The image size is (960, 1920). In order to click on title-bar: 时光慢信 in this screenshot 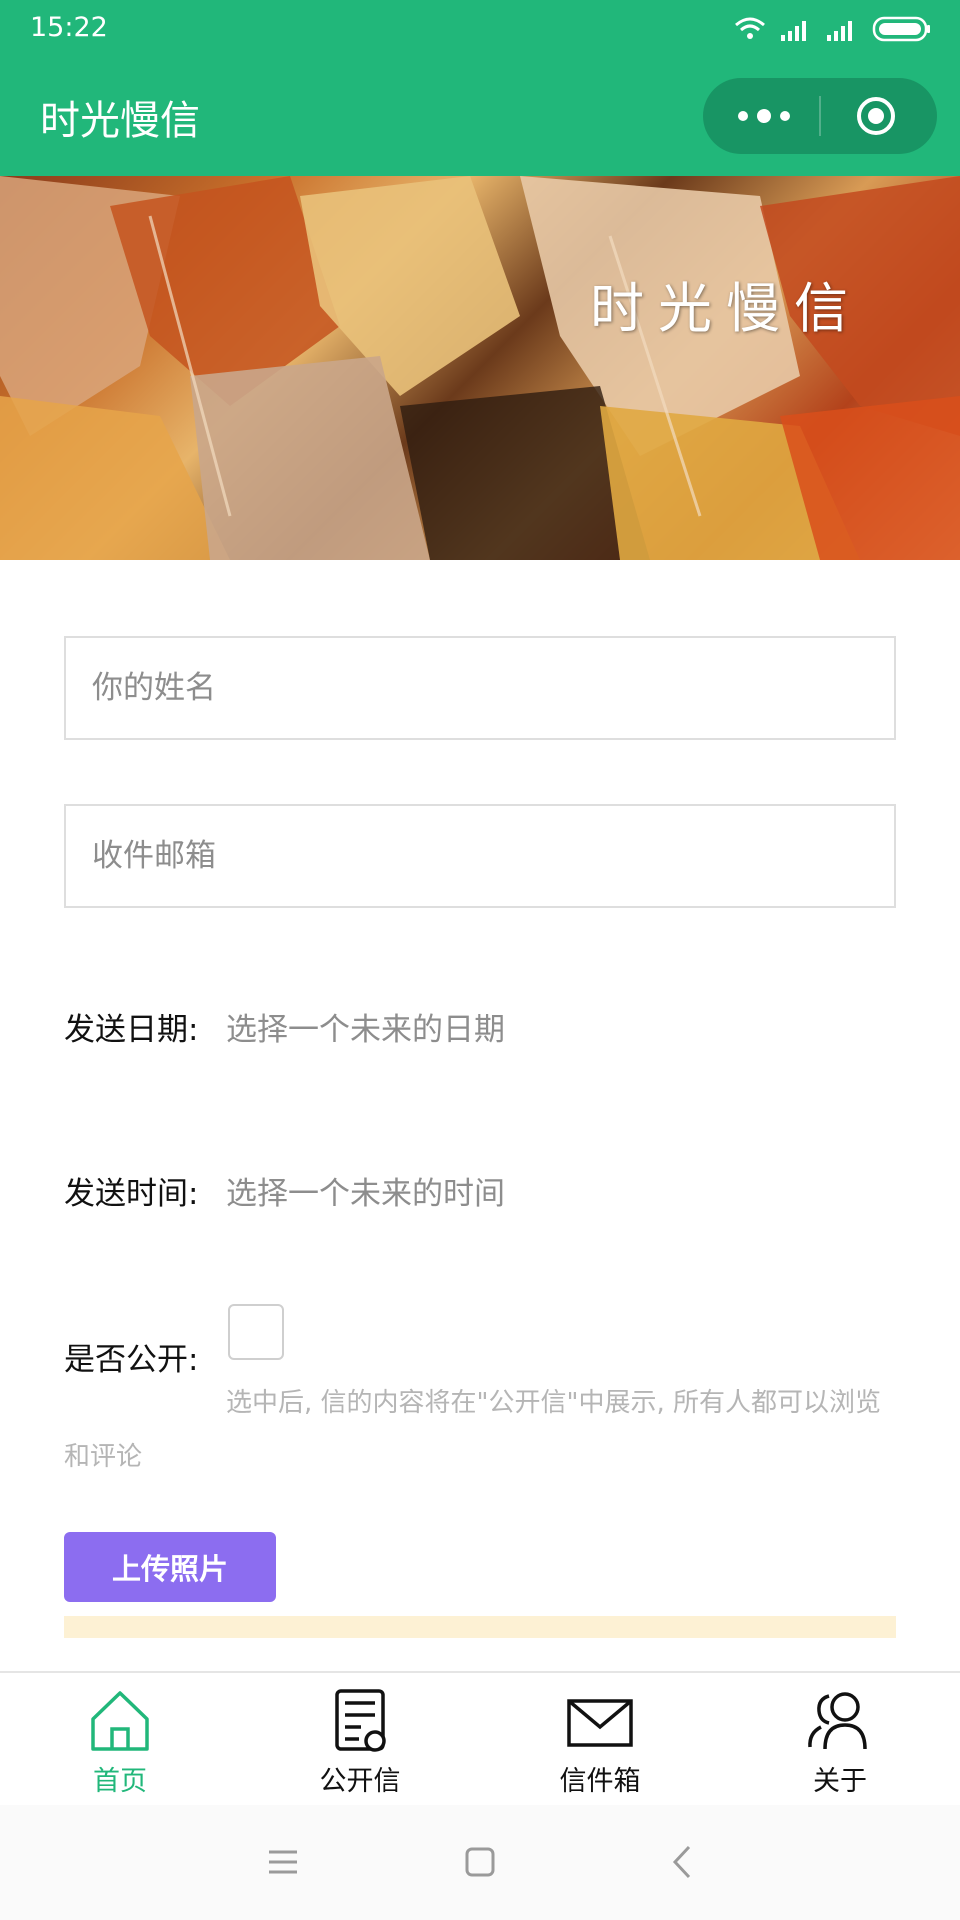, I will do `click(480, 117)`.